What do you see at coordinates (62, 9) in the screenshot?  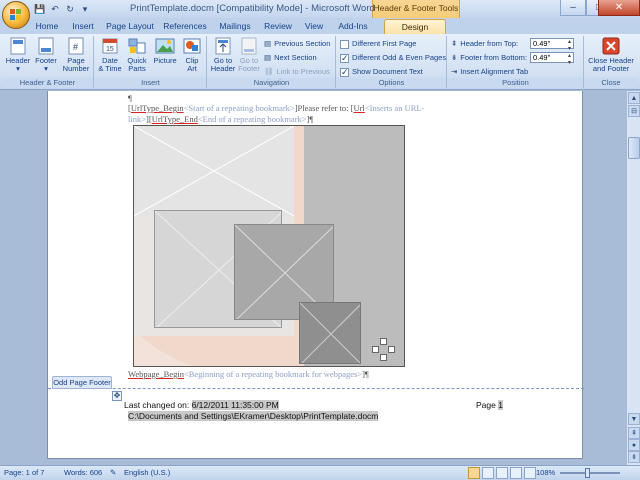 I see `quick-access-toolbar: 💾 ↶ ↻ ▾` at bounding box center [62, 9].